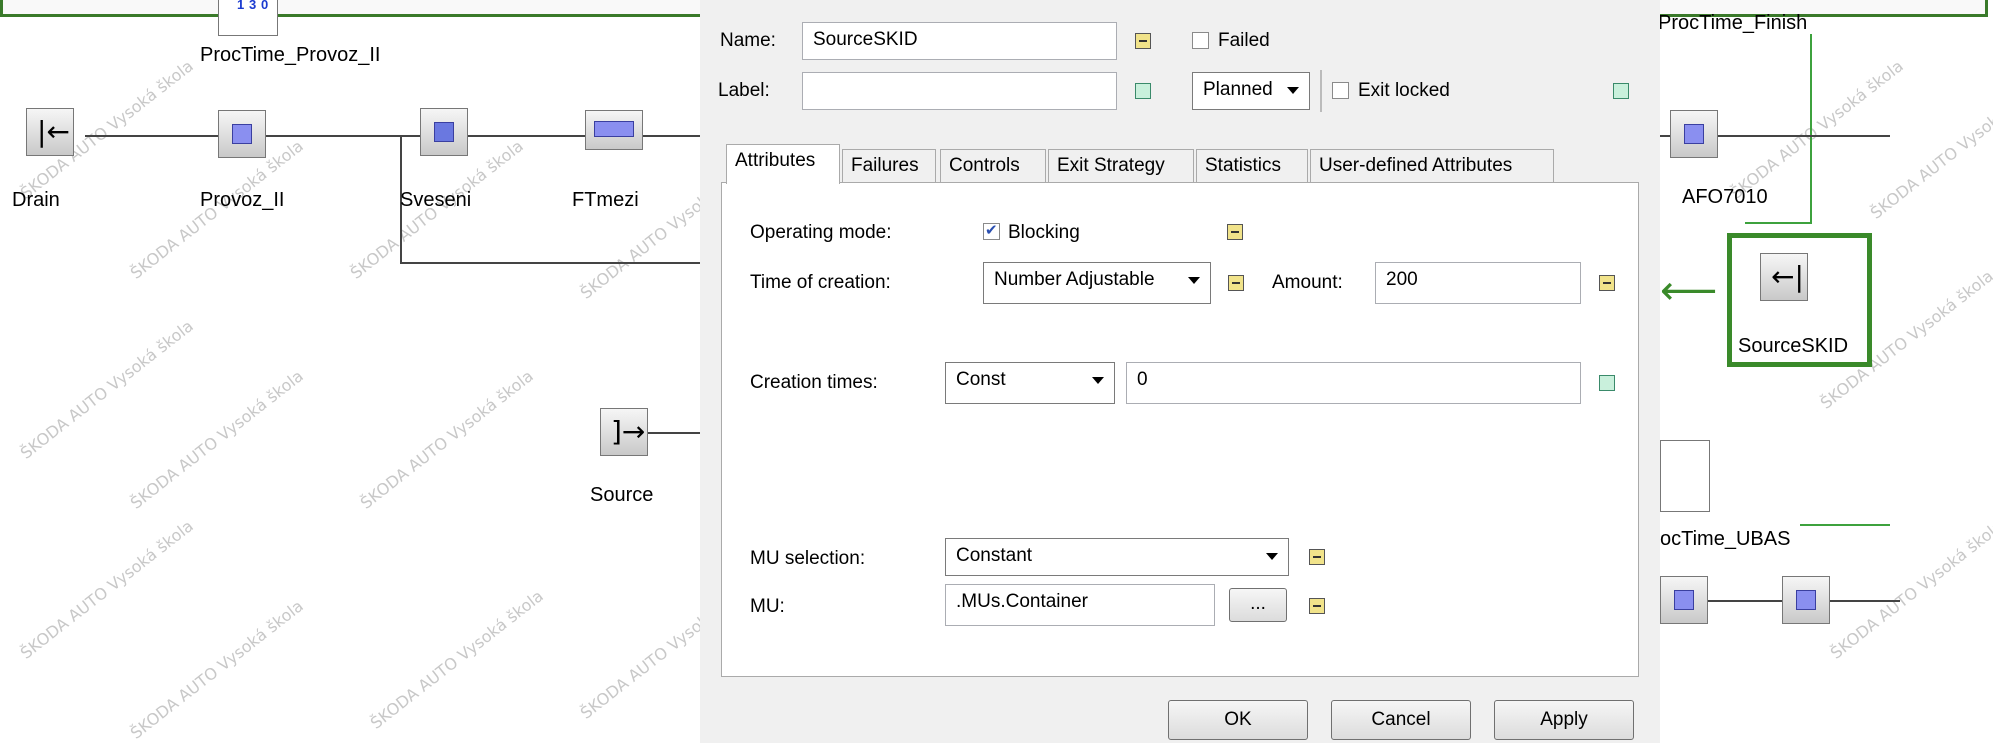 The height and width of the screenshot is (743, 1993). What do you see at coordinates (959, 91) in the screenshot?
I see `label-field` at bounding box center [959, 91].